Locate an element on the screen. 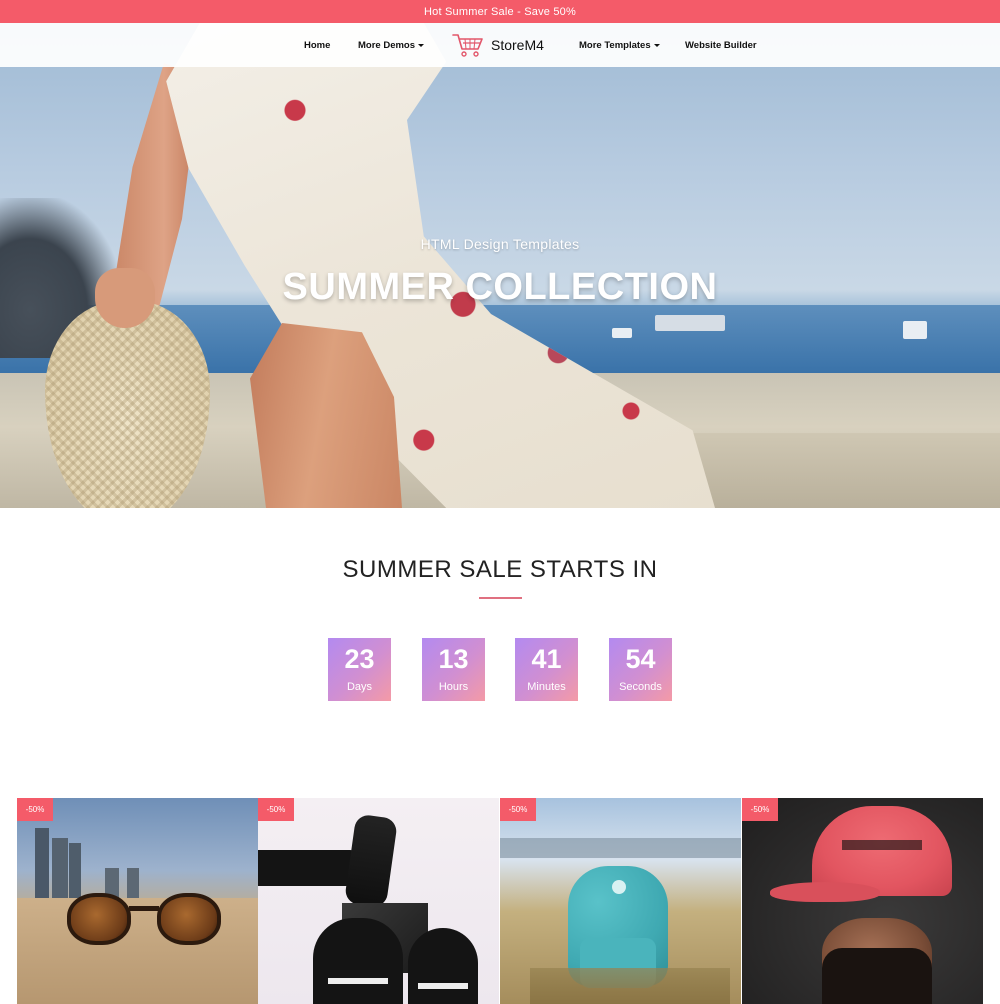 The height and width of the screenshot is (1004, 1000). countdown-minutes-value: 41 is located at coordinates (546, 659).